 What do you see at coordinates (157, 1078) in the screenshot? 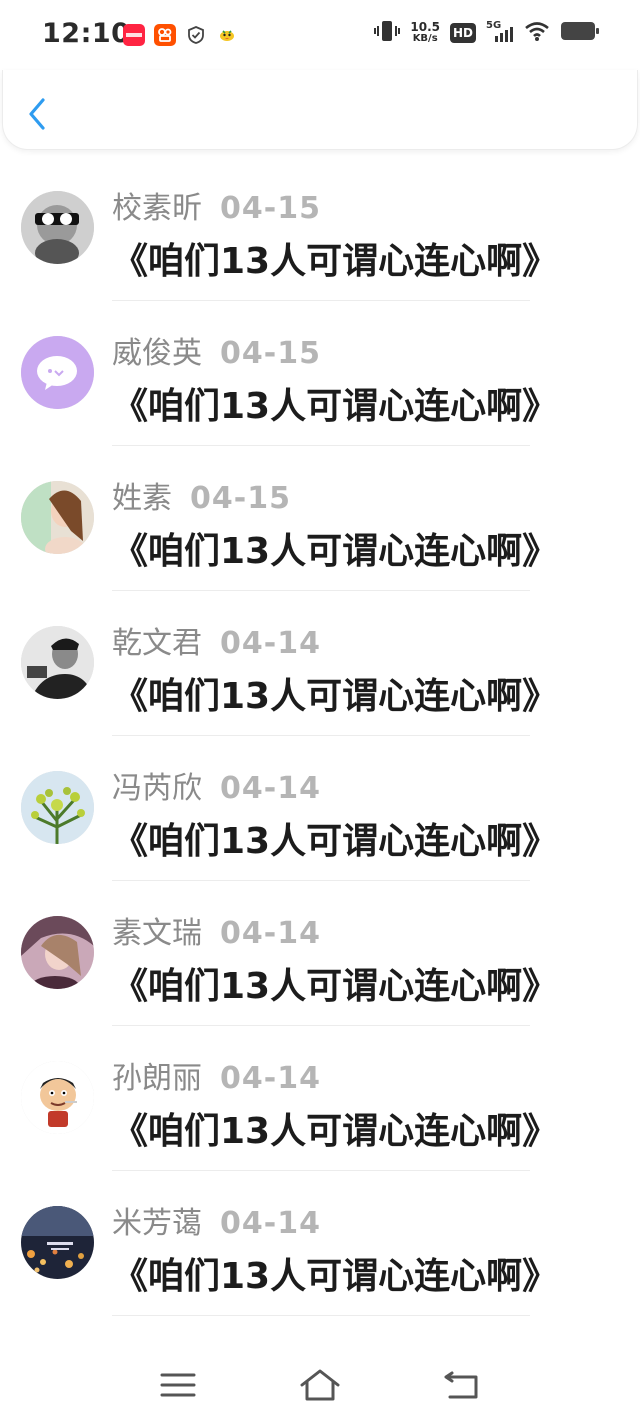
I see `user-name: 孙朗丽` at bounding box center [157, 1078].